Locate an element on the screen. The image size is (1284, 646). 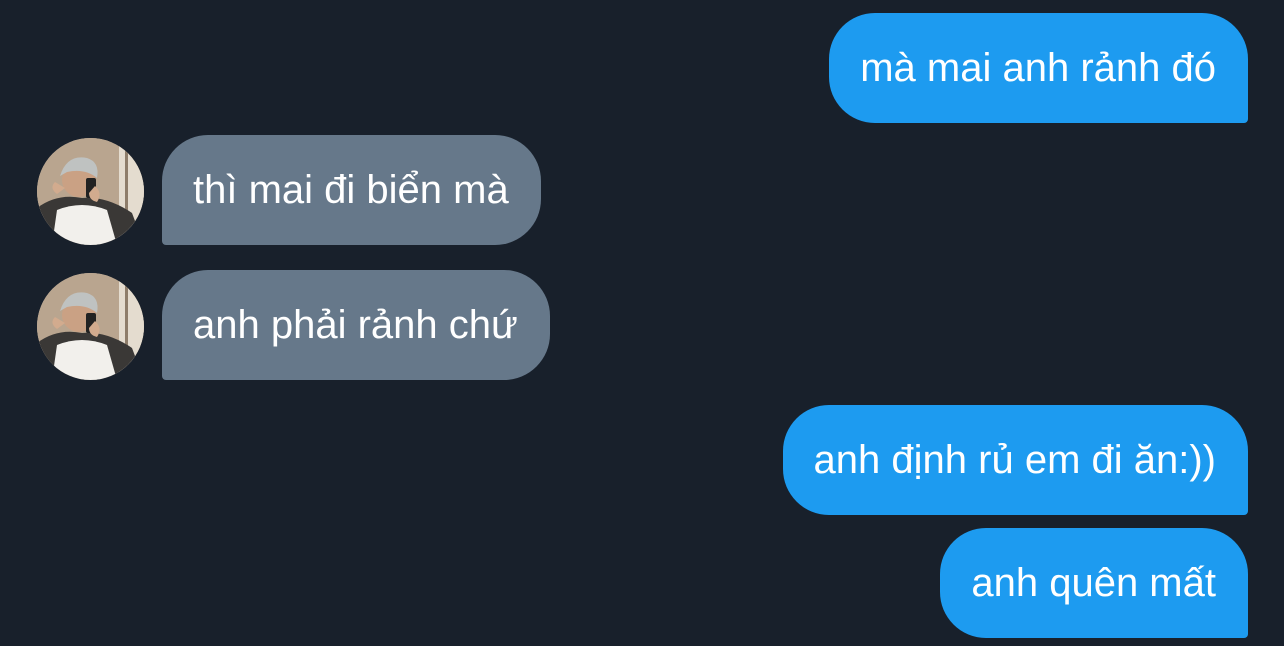
message-text: anh quên mất is located at coordinates (1093, 583).